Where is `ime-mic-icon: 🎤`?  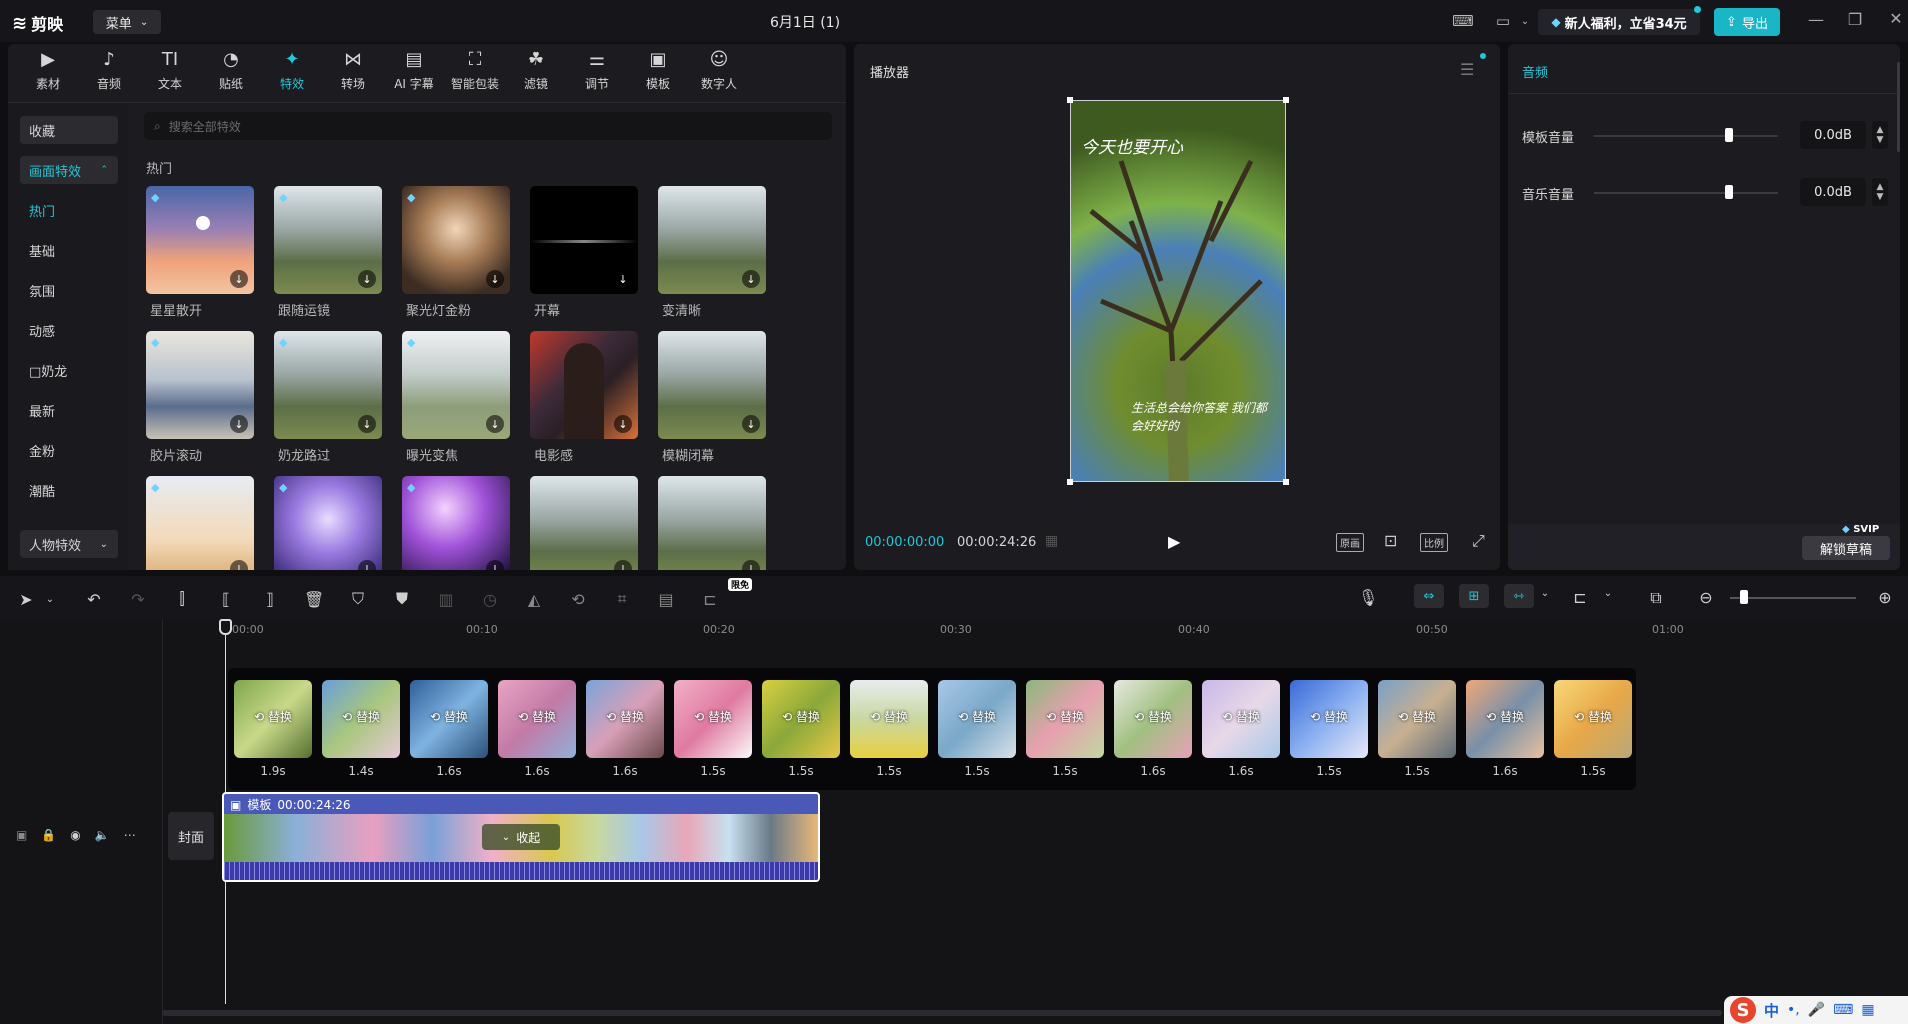
ime-mic-icon: 🎤 is located at coordinates (1816, 1010).